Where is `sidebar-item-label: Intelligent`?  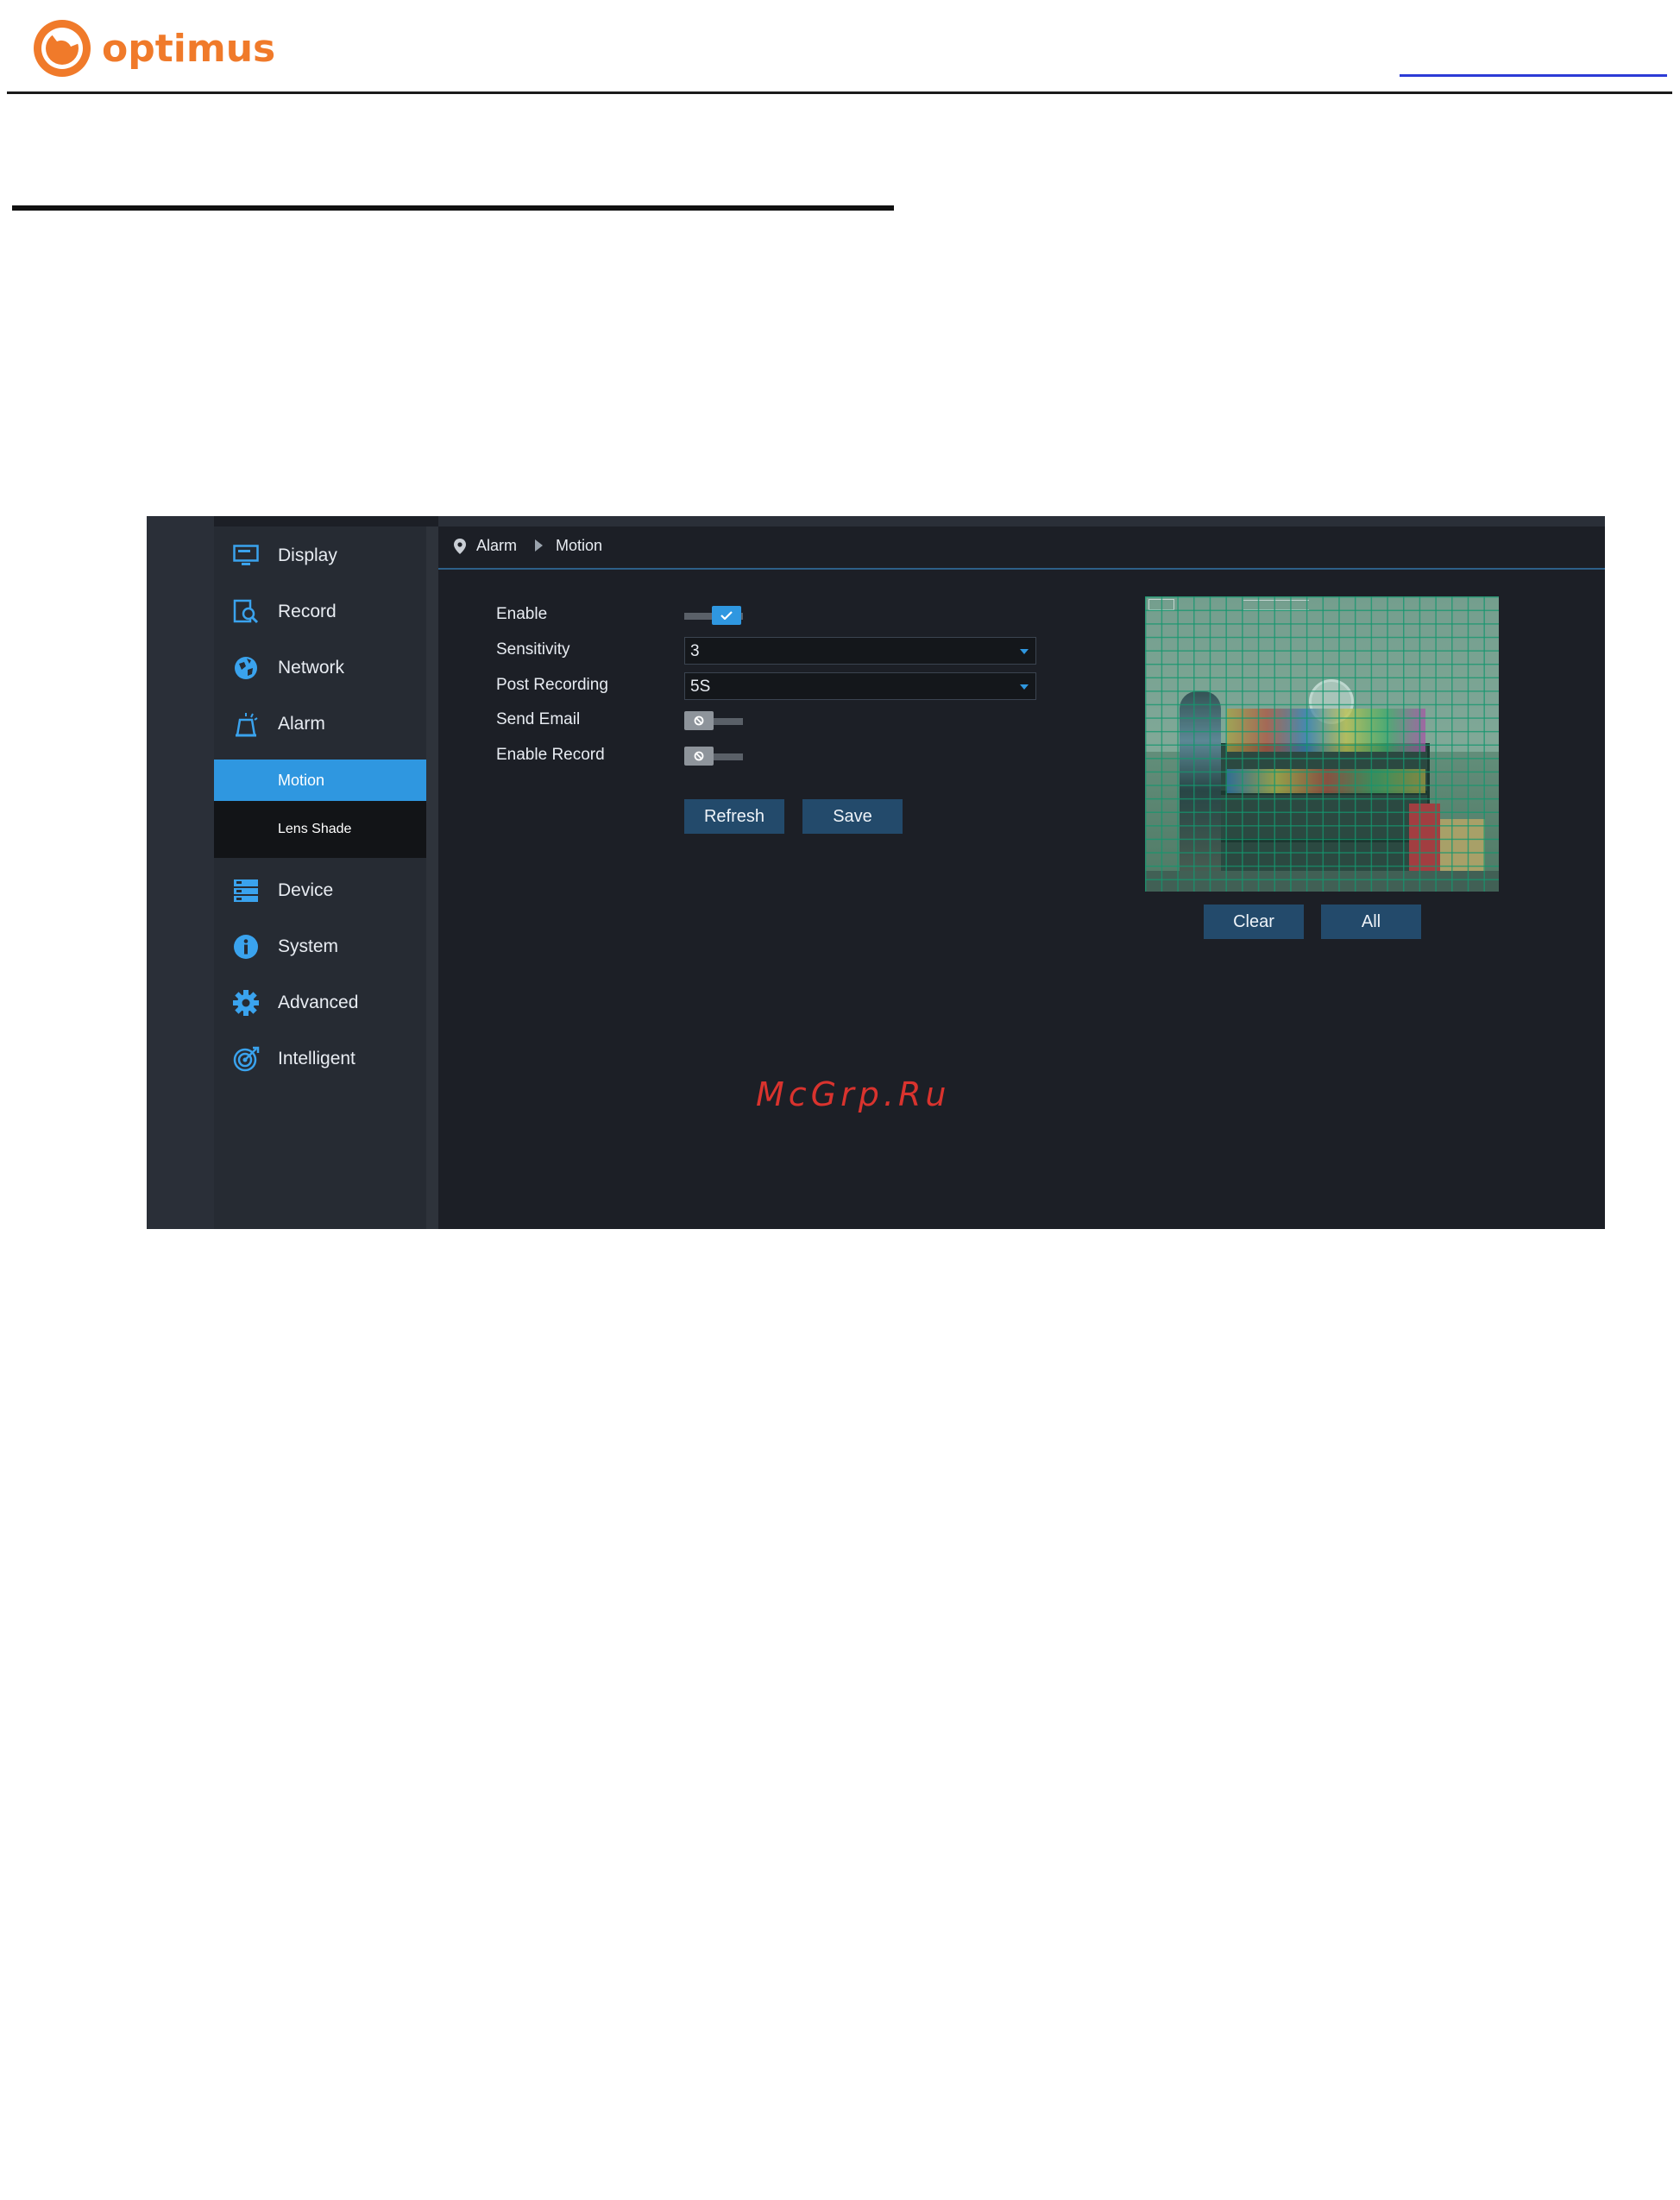
sidebar-item-label: Intelligent is located at coordinates (317, 1058).